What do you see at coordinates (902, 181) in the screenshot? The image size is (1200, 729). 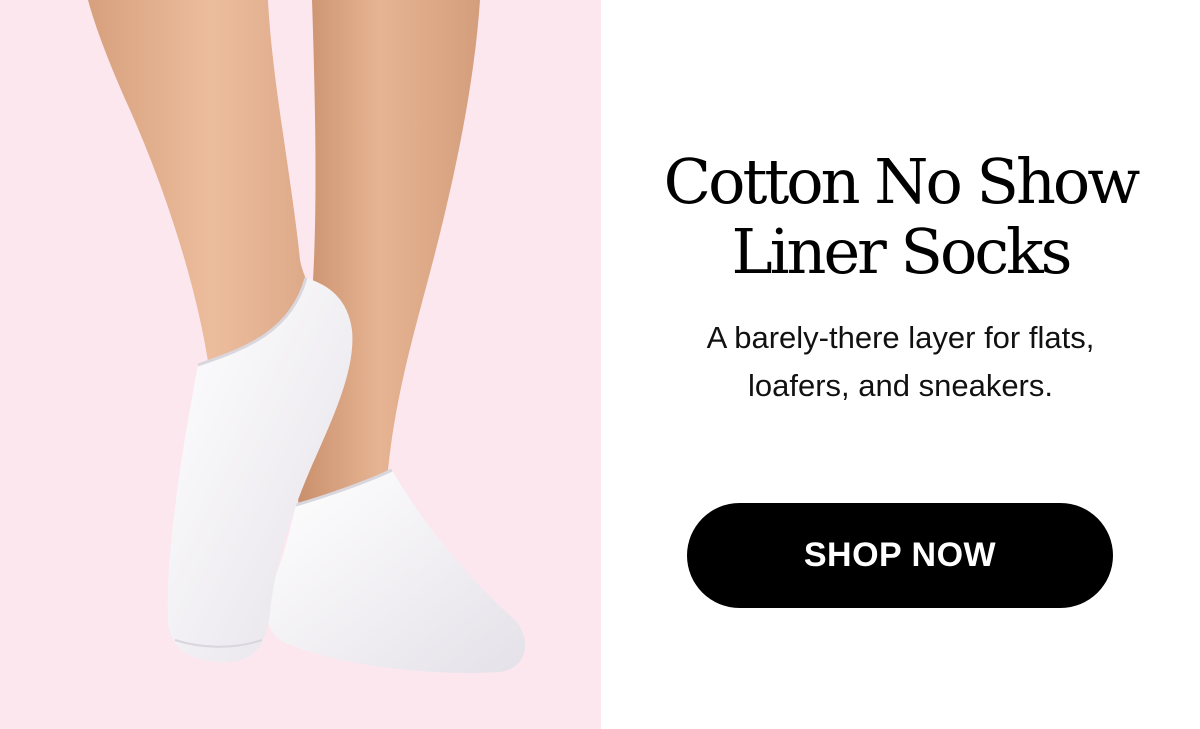 I see `headline-line-1: Cotton No Show` at bounding box center [902, 181].